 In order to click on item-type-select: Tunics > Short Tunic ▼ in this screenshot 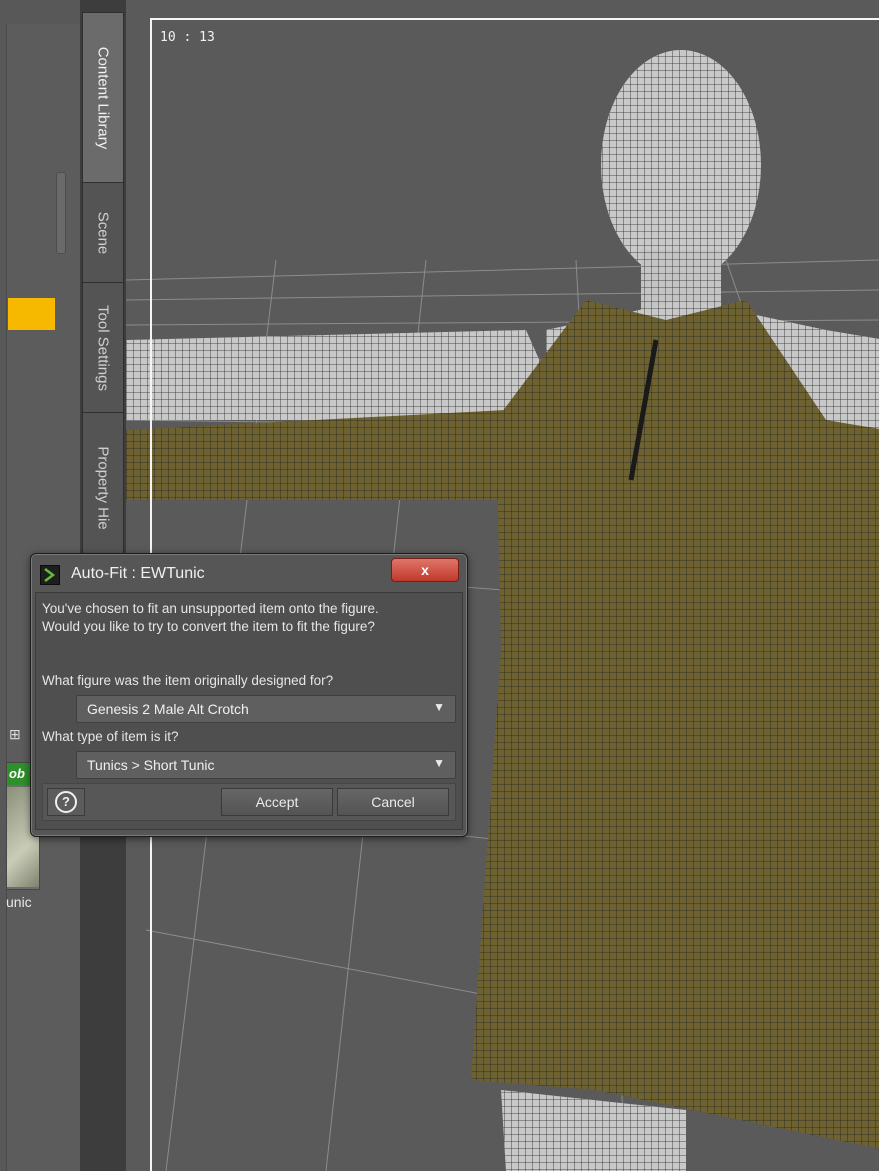, I will do `click(266, 765)`.